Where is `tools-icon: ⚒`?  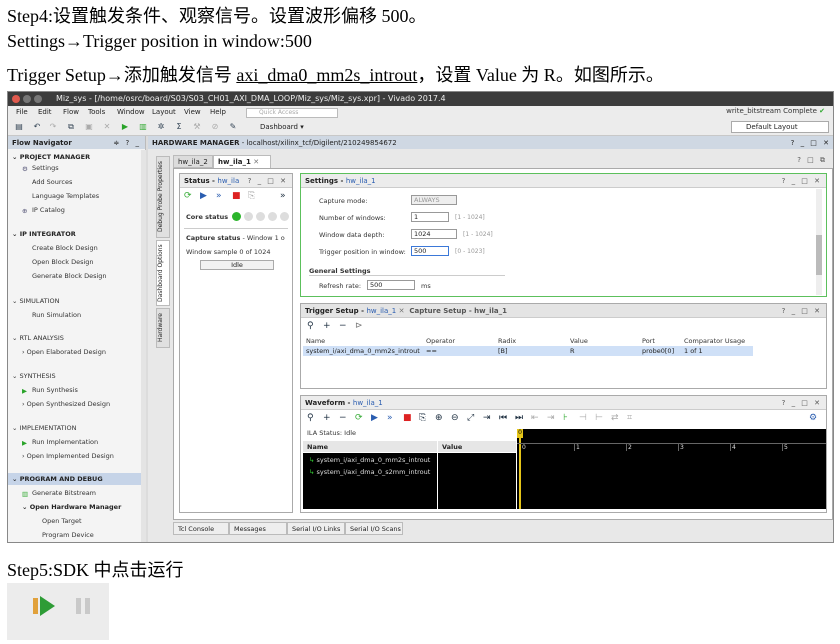
tools-icon: ⚒ is located at coordinates (197, 127).